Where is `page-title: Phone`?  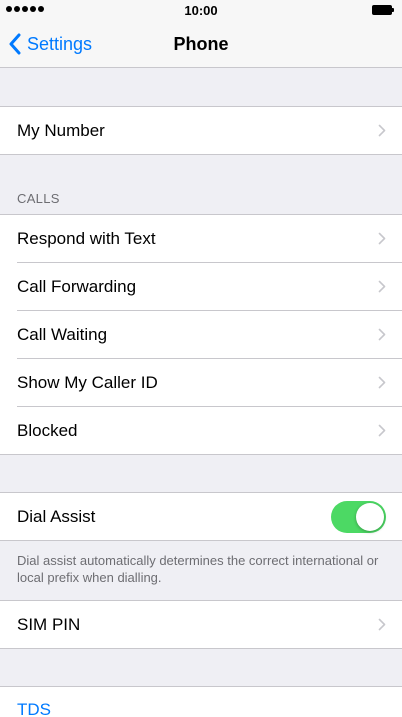 page-title: Phone is located at coordinates (201, 44).